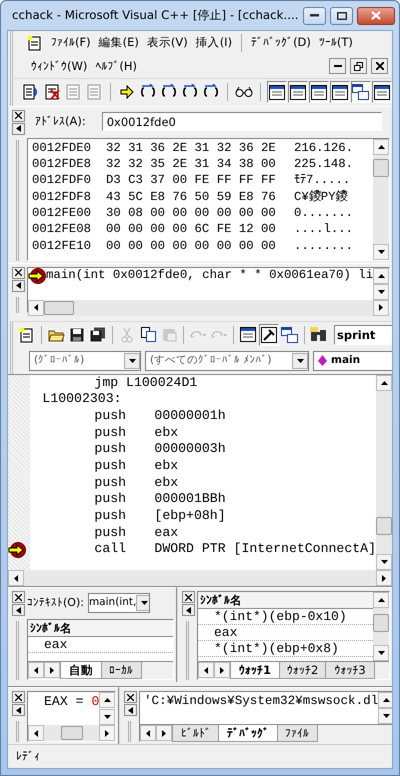 The image size is (400, 776). Describe the element at coordinates (196, 733) in the screenshot. I see `tab: ﾋﾞﾙﾄﾞ` at that location.